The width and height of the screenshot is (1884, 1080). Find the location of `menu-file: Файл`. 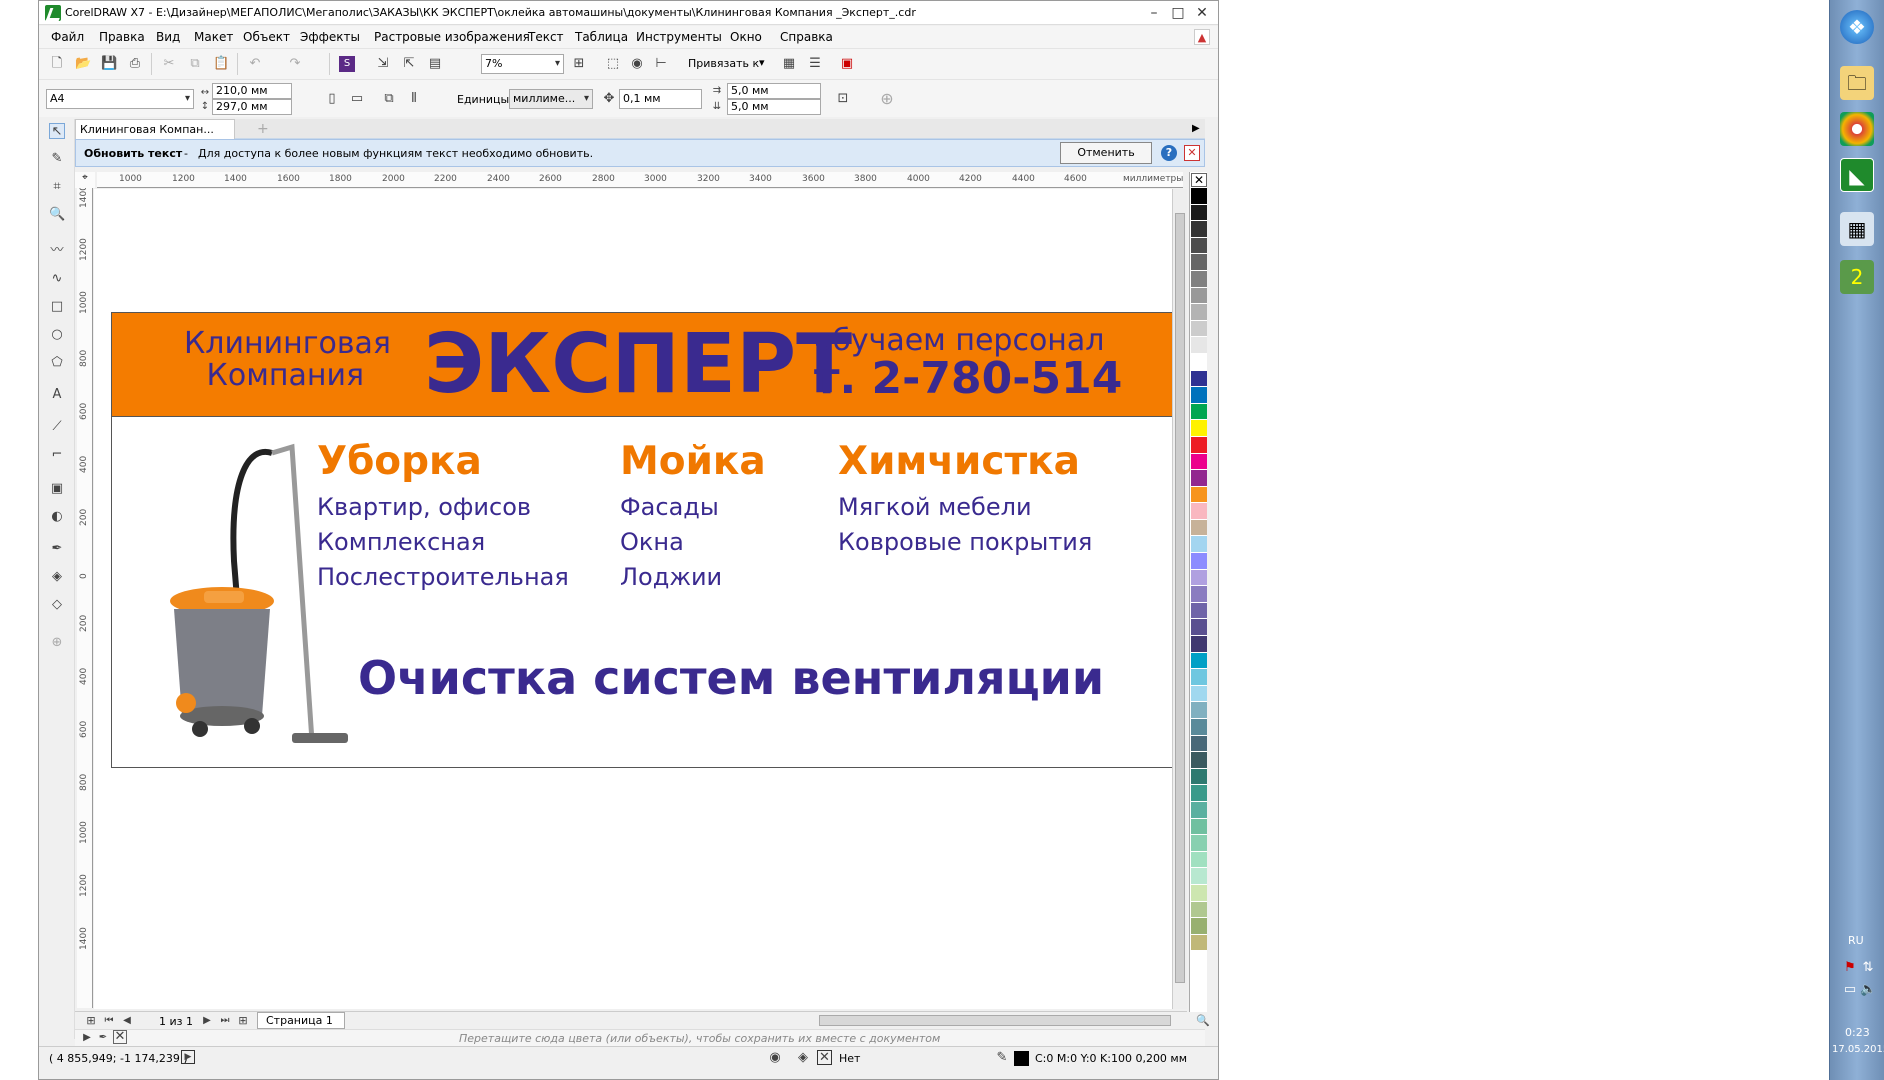

menu-file: Файл is located at coordinates (67, 37).